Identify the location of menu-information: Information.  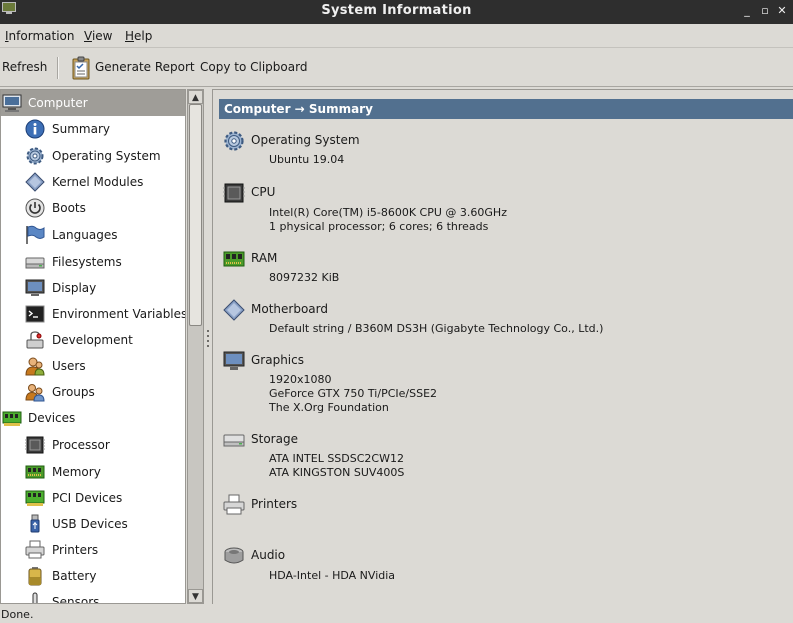
(39, 36).